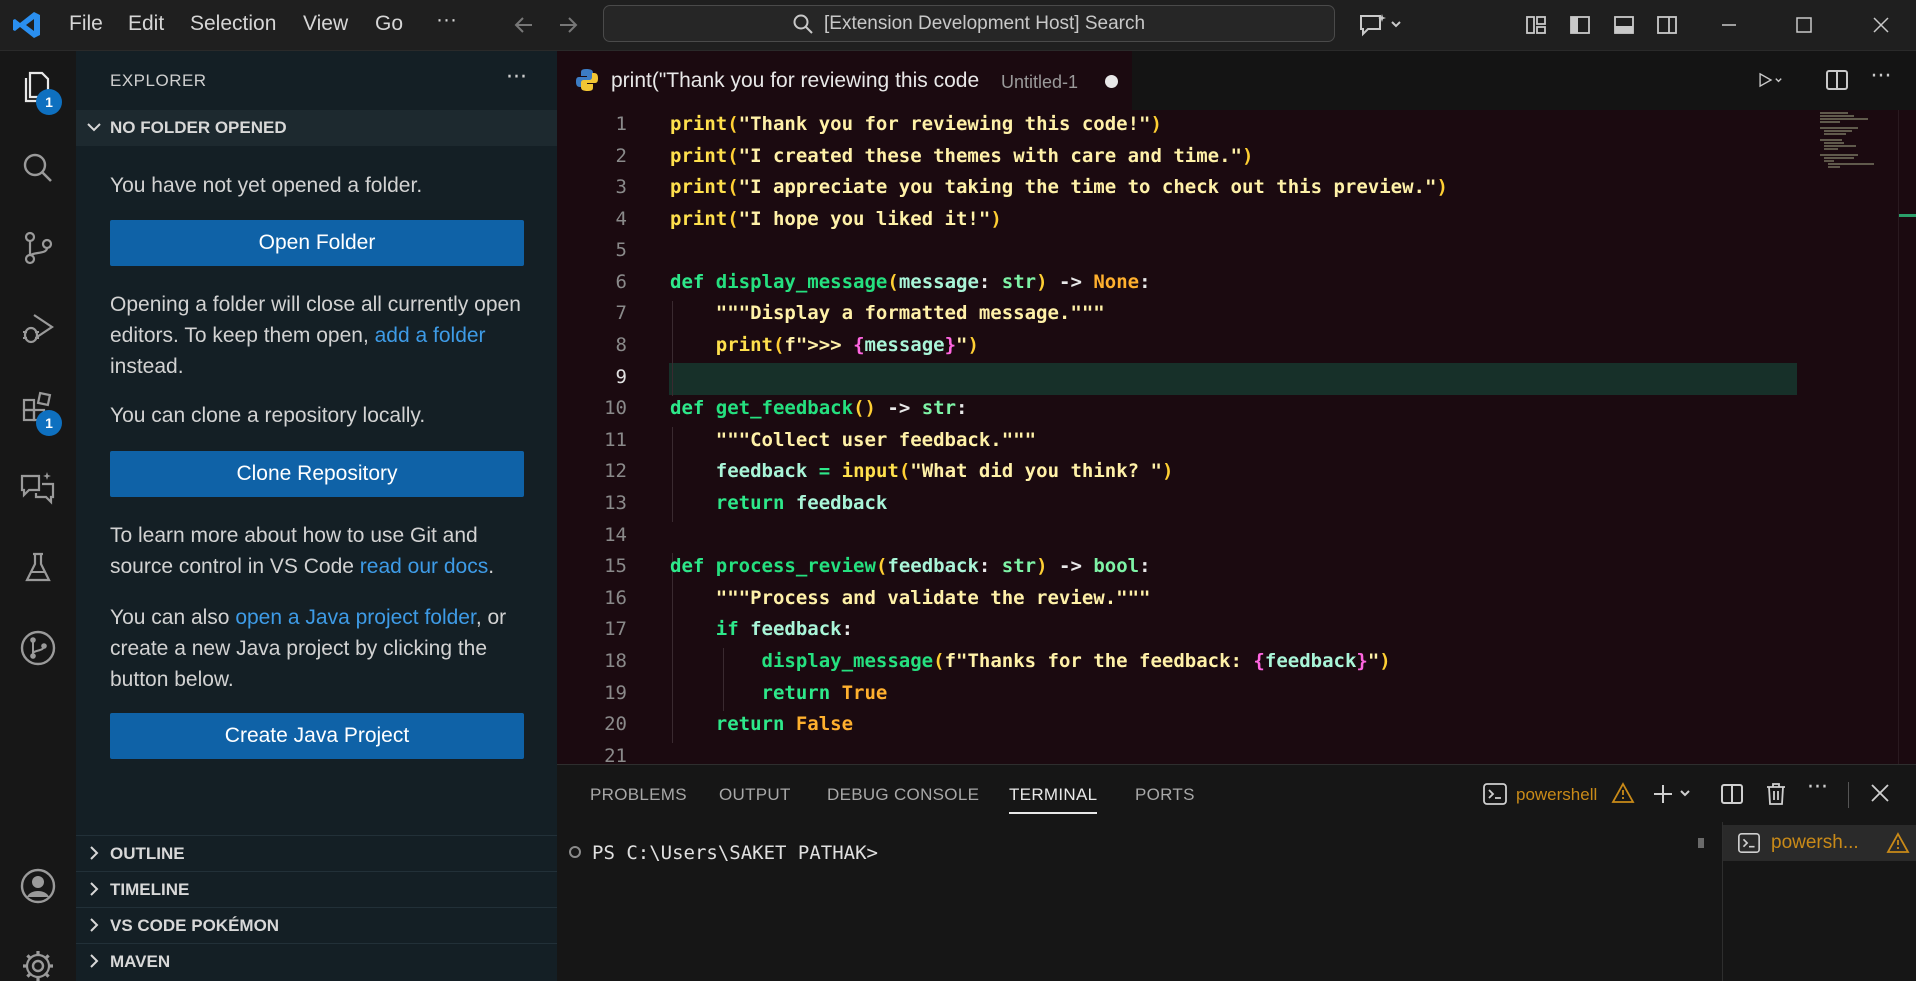 The height and width of the screenshot is (981, 1916). Describe the element at coordinates (615, 535) in the screenshot. I see `line-number: 14` at that location.